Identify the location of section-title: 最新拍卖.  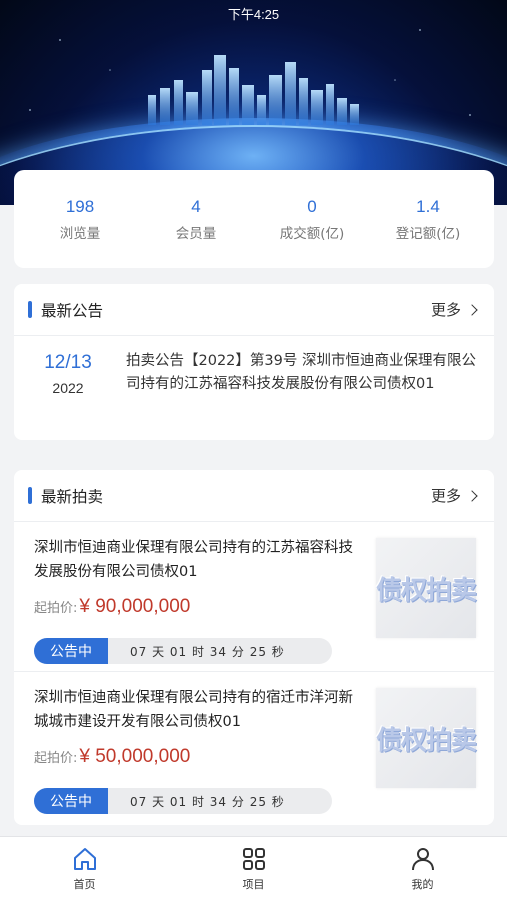
(65, 496).